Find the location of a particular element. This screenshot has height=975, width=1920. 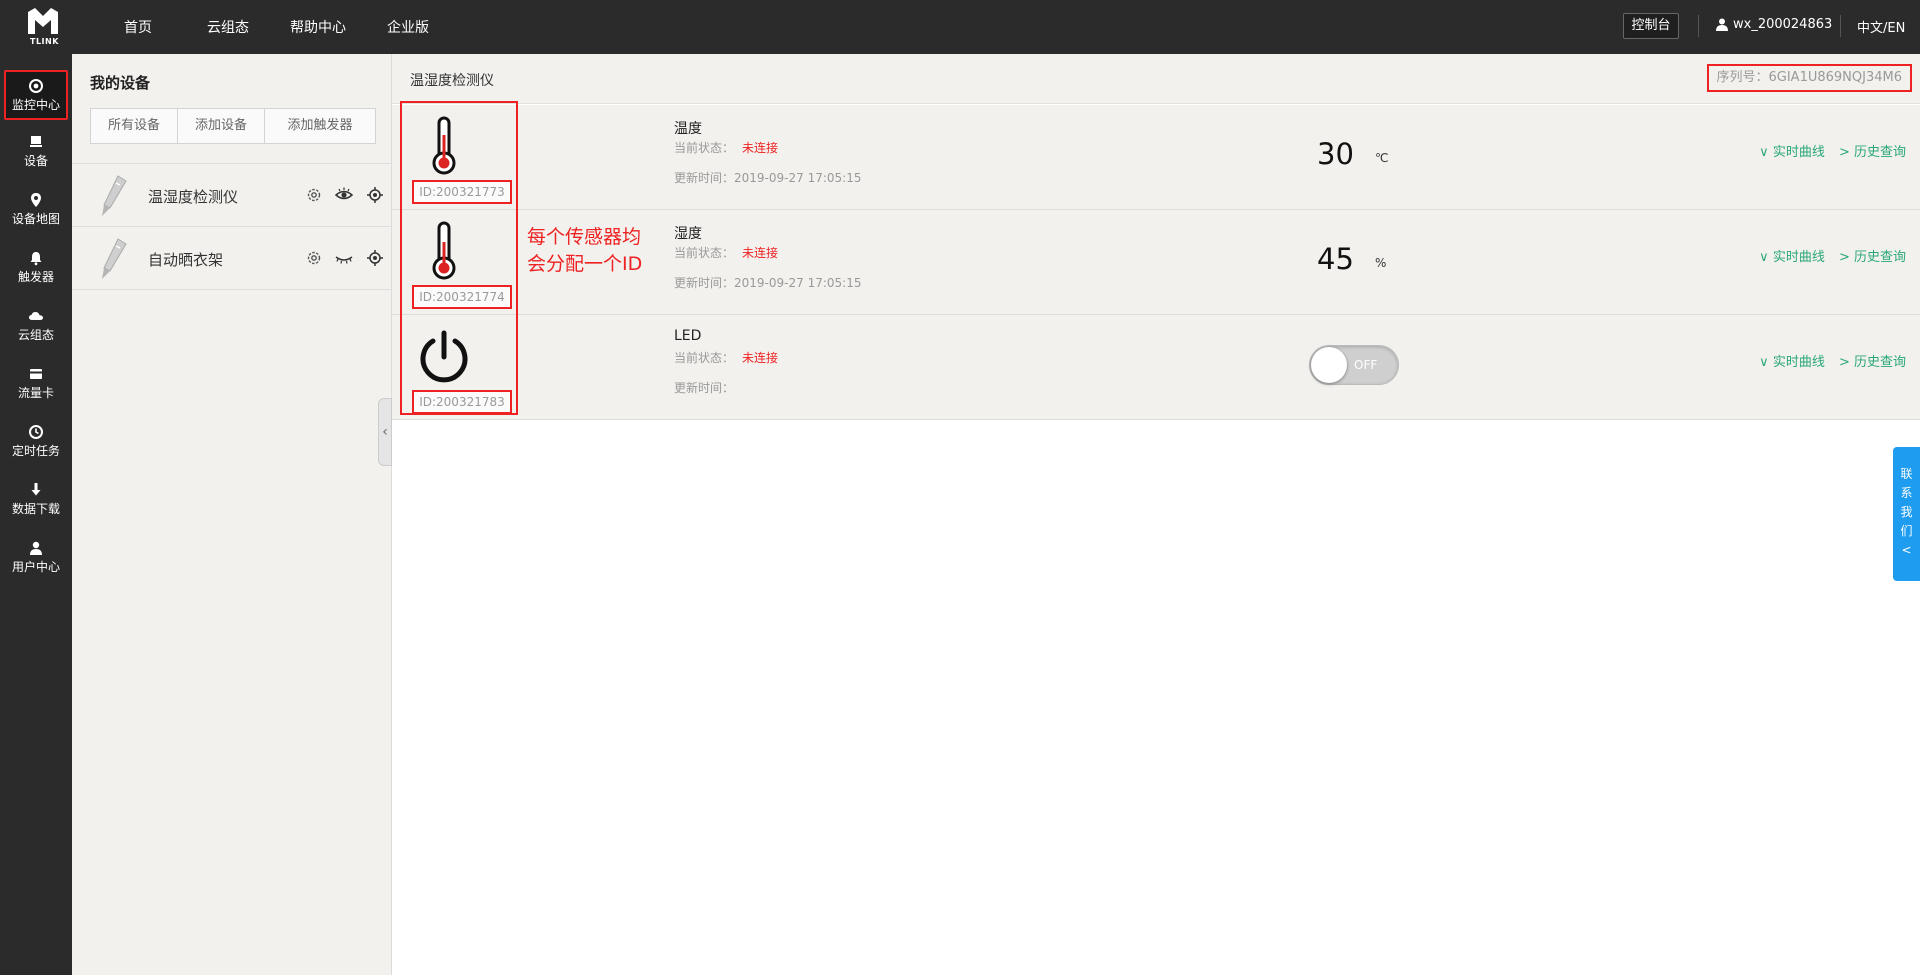

sensor-id: ID:200321783 is located at coordinates (462, 402).